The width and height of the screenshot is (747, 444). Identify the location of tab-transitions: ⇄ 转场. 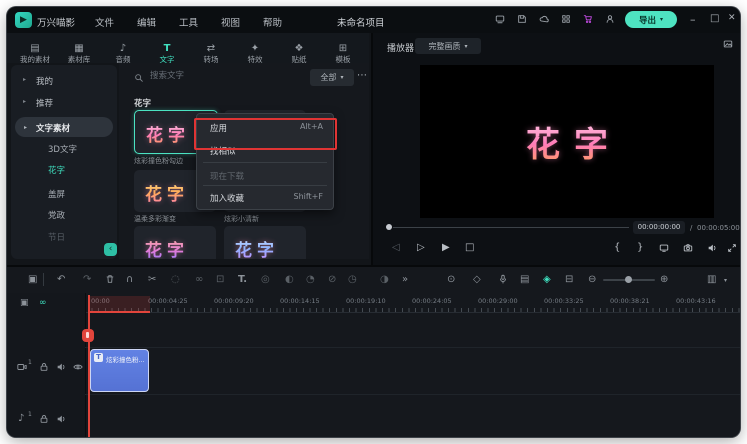
(211, 50).